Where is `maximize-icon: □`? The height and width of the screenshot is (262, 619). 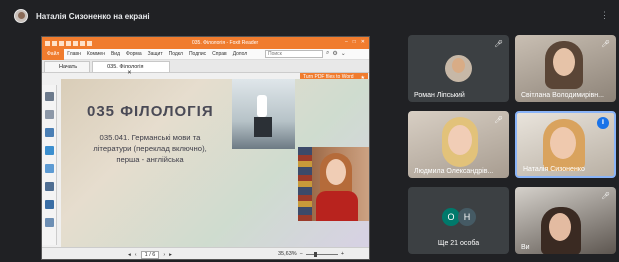
maximize-icon: □ is located at coordinates (354, 42).